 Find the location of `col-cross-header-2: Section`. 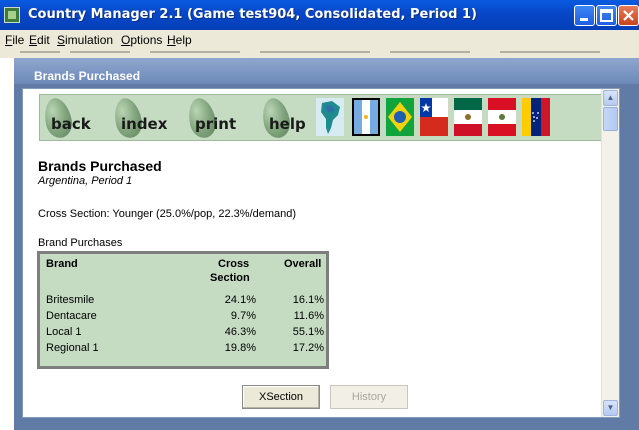

col-cross-header-2: Section is located at coordinates (230, 278).